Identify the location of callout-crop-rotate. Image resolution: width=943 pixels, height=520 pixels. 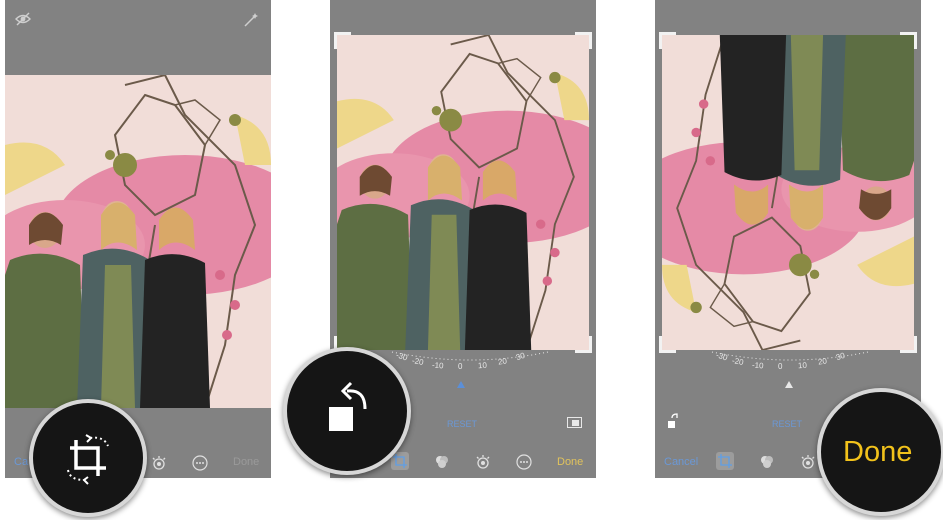
(88, 458).